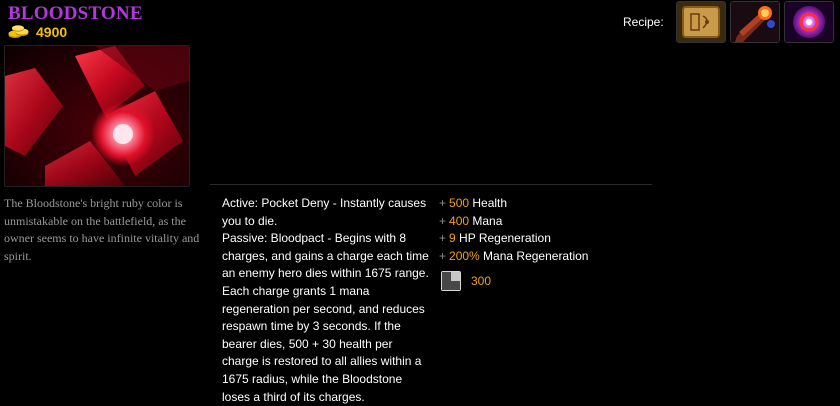 This screenshot has width=840, height=406. Describe the element at coordinates (451, 281) in the screenshot. I see `cooldown-clock-icon` at that location.